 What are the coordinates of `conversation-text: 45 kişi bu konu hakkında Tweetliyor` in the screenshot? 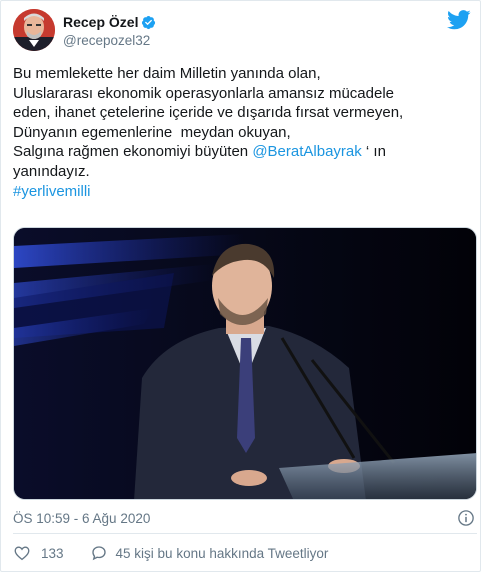 It's located at (222, 553).